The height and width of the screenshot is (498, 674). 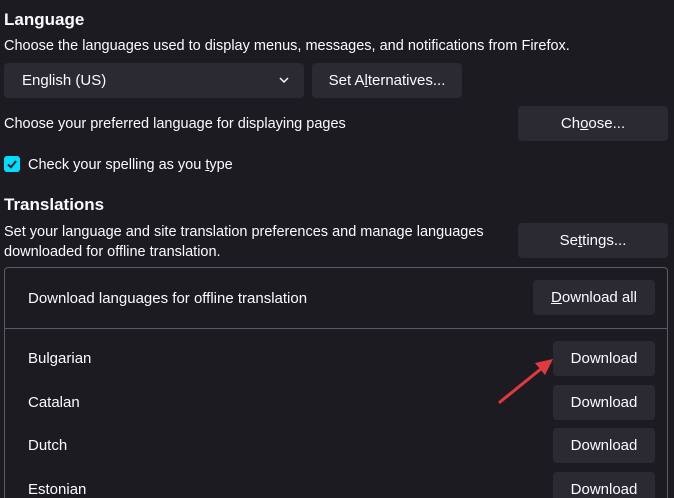 What do you see at coordinates (336, 328) in the screenshot?
I see `panel-divider` at bounding box center [336, 328].